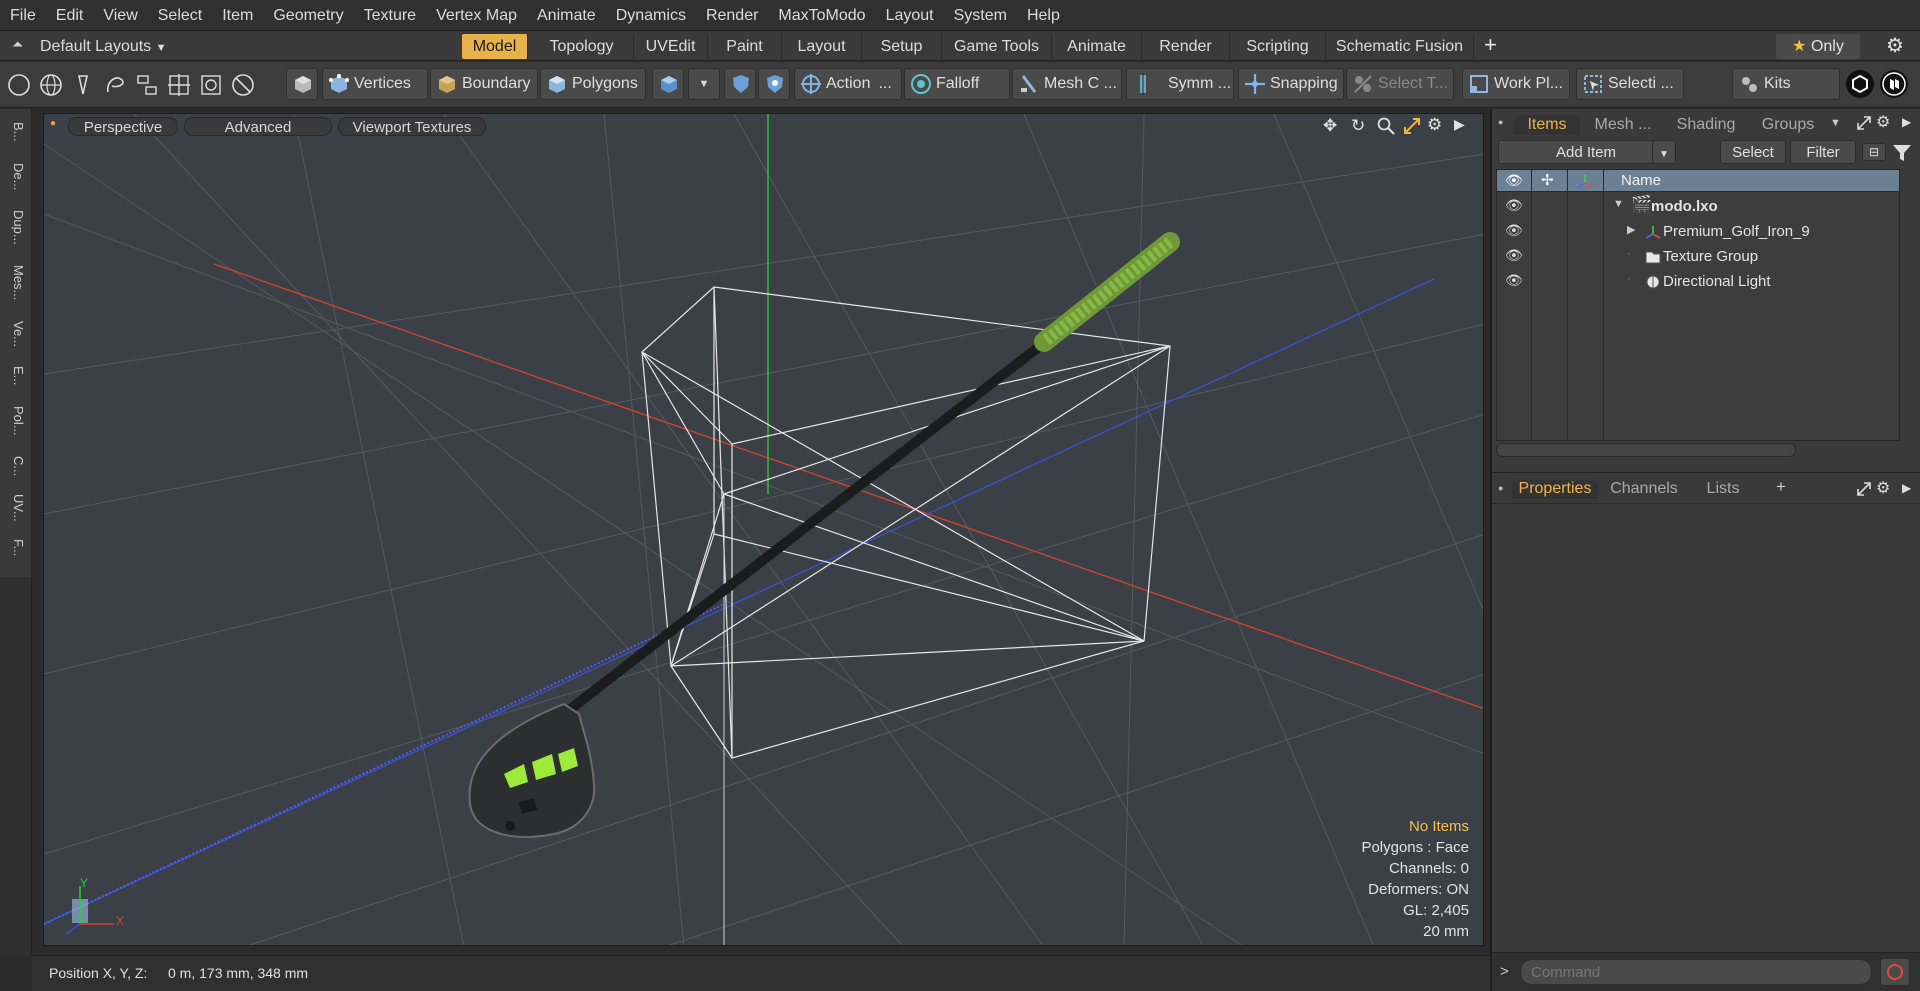  I want to click on tab-channels: Channels, so click(1644, 489).